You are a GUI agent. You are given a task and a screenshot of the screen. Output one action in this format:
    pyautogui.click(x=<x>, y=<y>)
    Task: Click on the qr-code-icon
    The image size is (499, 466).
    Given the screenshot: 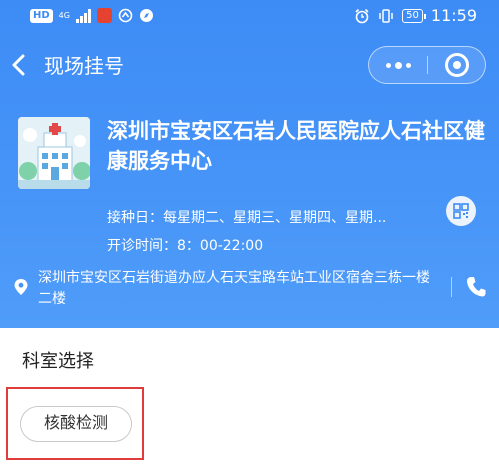 What is the action you would take?
    pyautogui.click(x=461, y=211)
    